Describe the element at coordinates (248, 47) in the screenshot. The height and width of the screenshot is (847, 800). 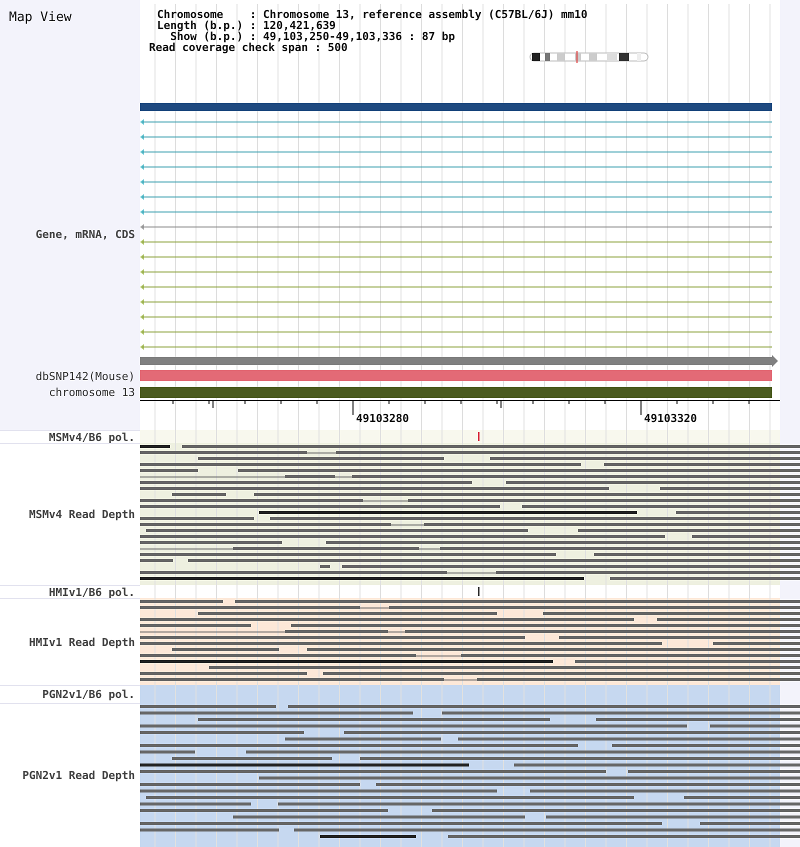
I see `info-line: Read coverage check span : 500` at that location.